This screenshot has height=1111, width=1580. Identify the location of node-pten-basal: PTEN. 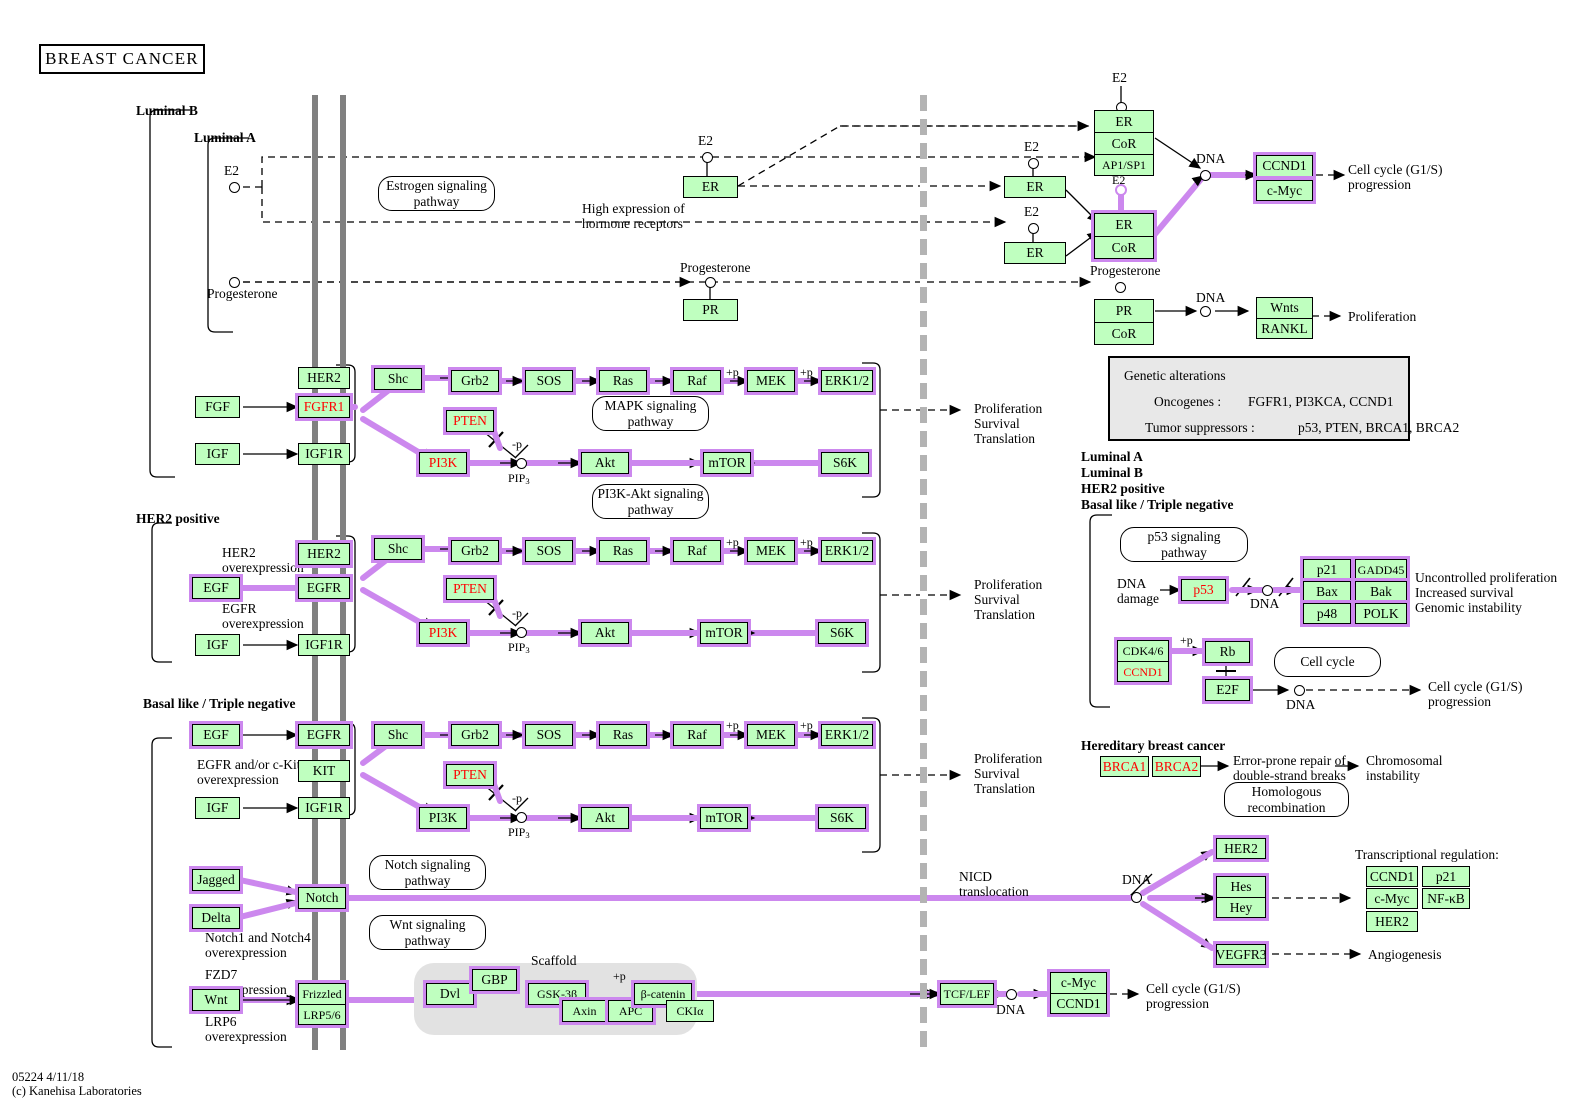
(470, 775).